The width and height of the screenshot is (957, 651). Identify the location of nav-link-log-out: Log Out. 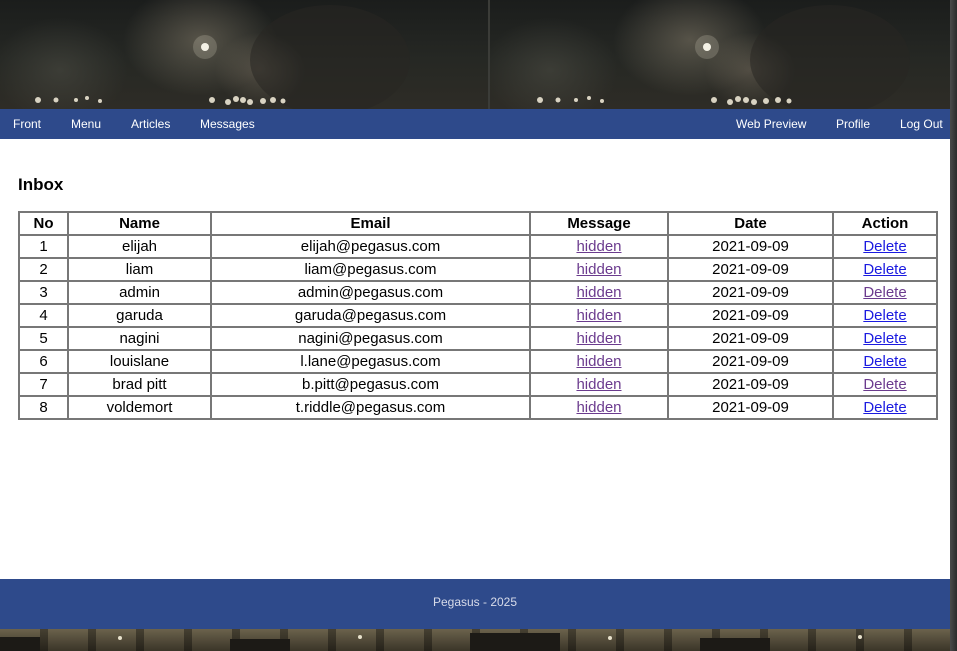
(921, 124).